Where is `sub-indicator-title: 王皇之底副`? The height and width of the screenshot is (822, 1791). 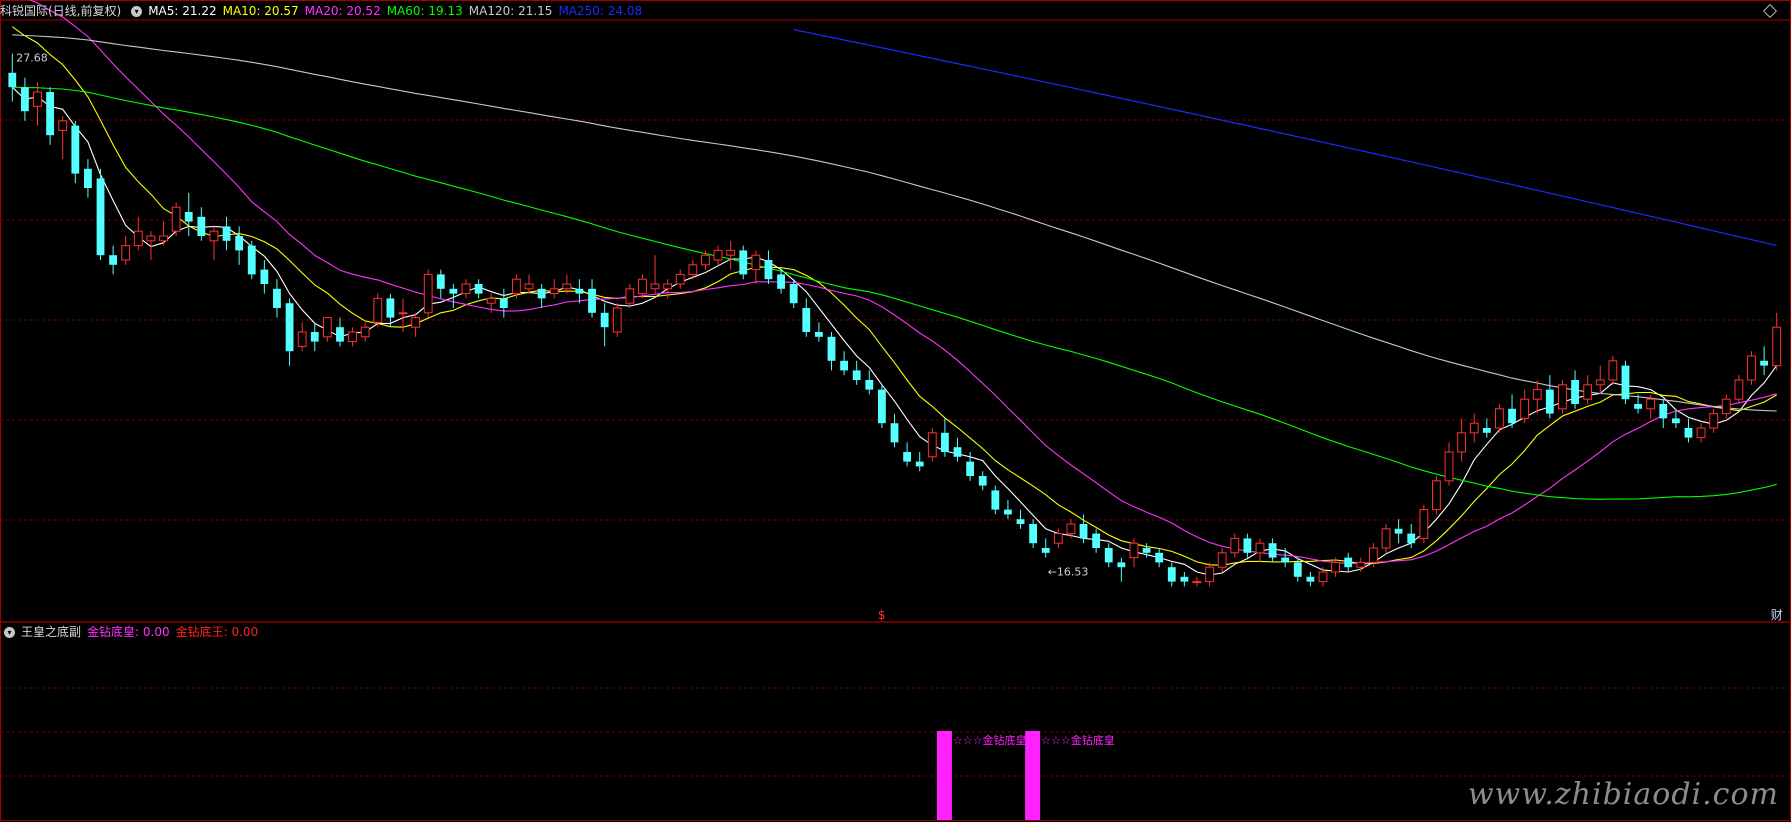
sub-indicator-title: 王皇之底副 is located at coordinates (51, 632).